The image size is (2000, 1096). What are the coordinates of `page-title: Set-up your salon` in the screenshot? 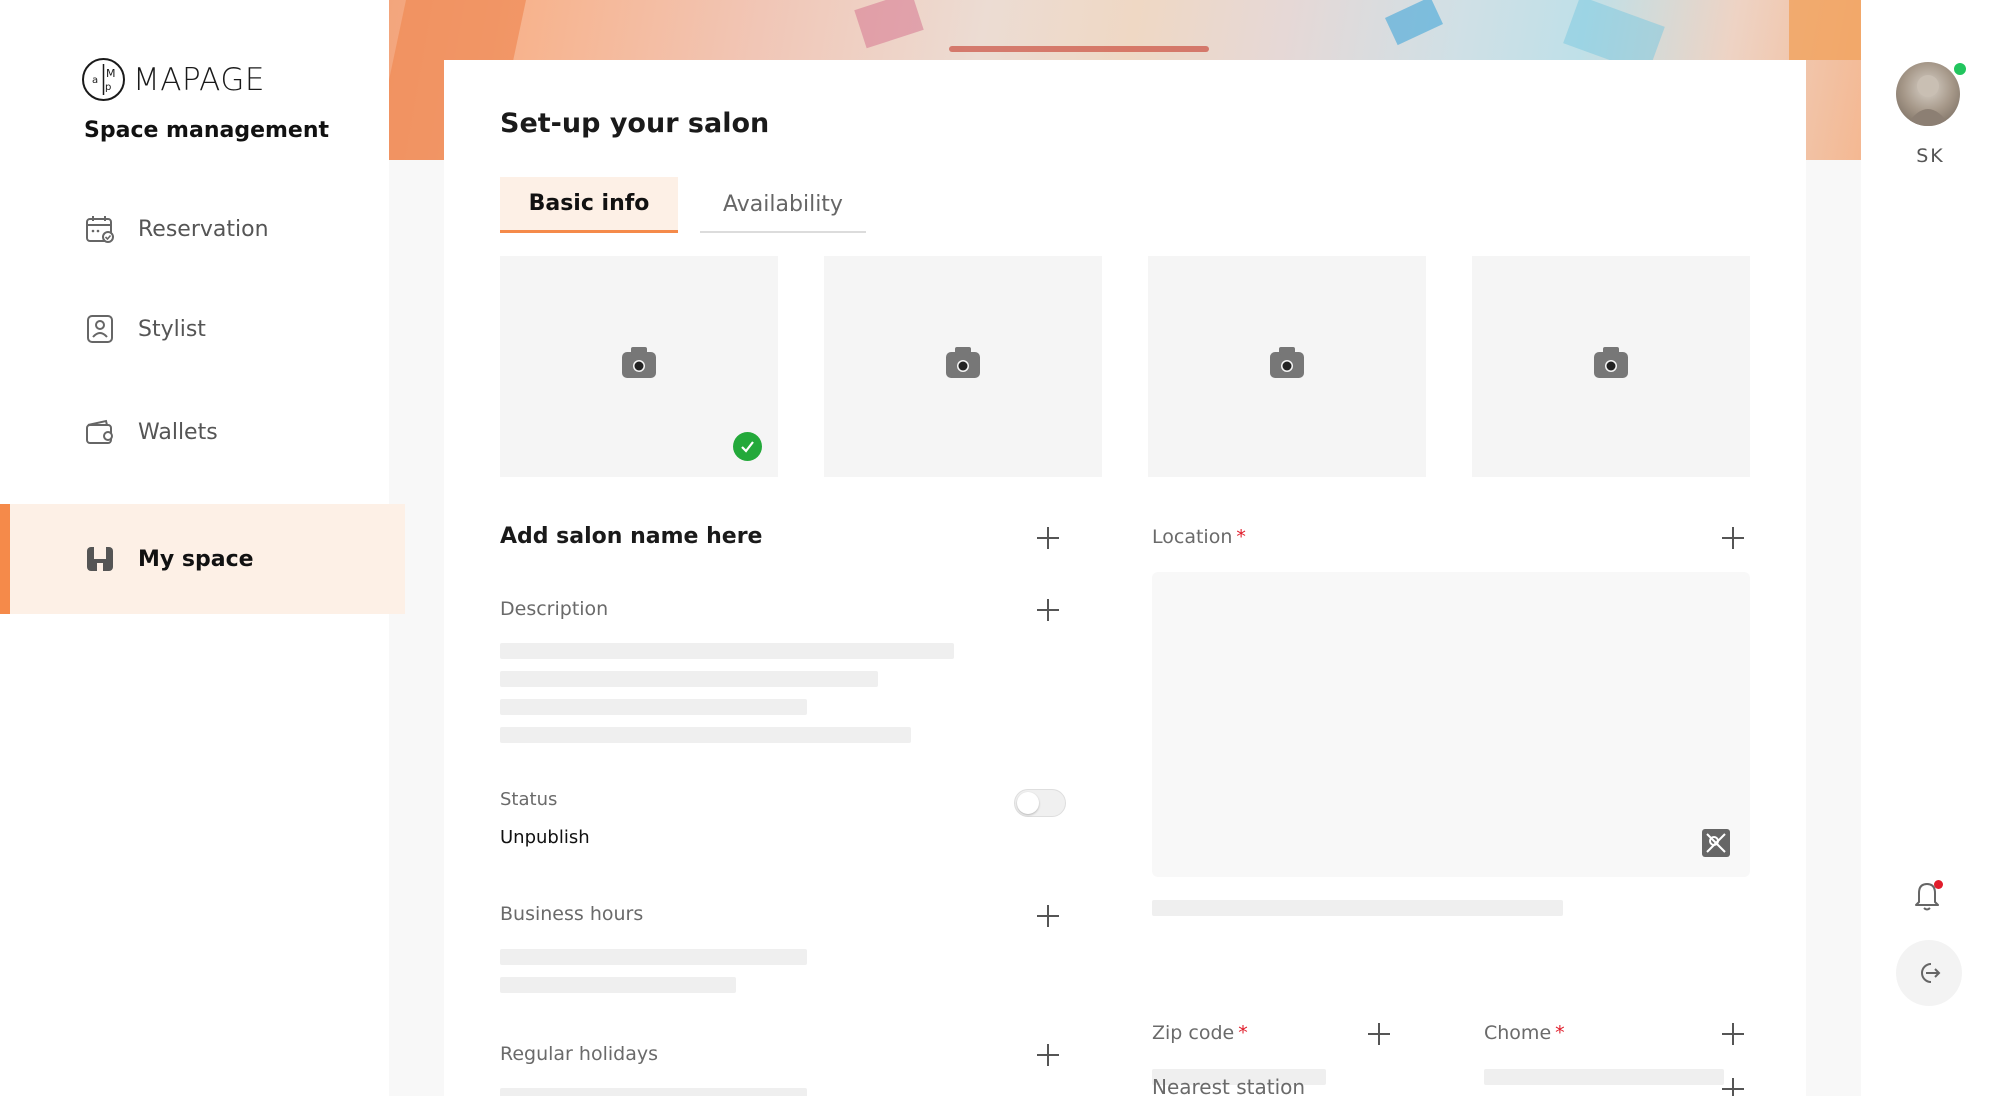 It's located at (635, 123).